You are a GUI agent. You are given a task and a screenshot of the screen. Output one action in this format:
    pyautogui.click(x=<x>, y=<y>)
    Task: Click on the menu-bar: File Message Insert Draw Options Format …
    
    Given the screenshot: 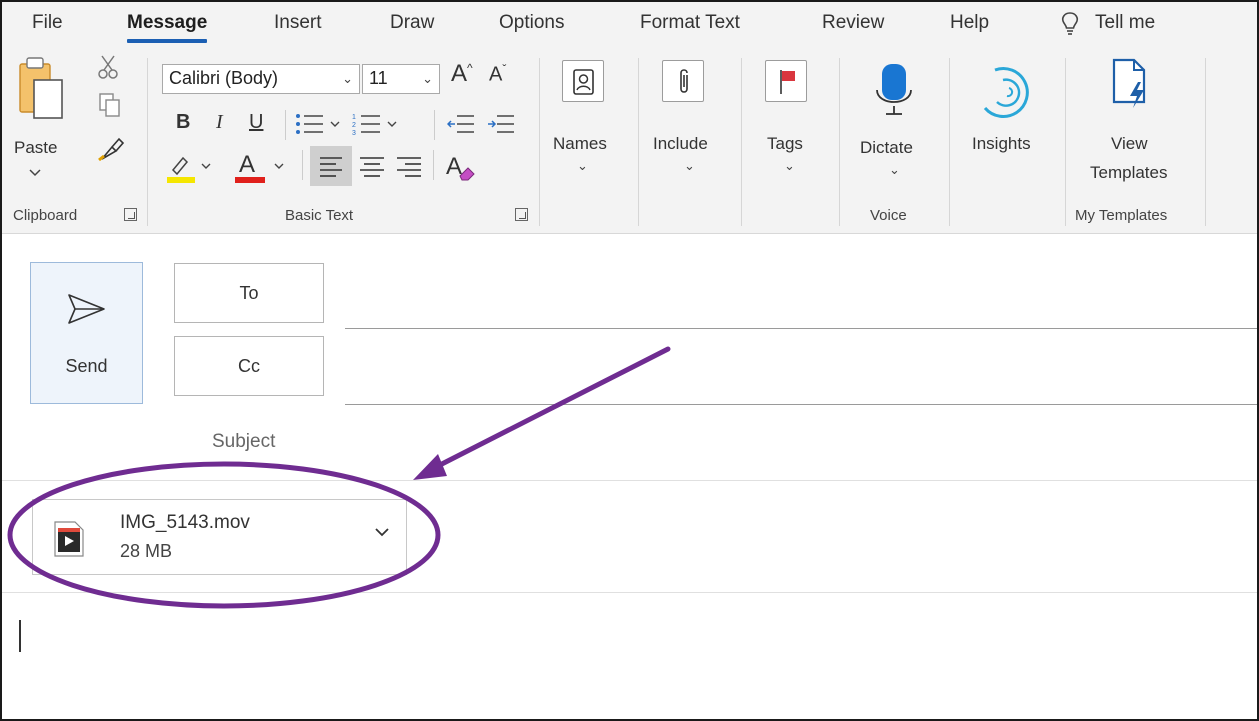 What is the action you would take?
    pyautogui.click(x=629, y=24)
    